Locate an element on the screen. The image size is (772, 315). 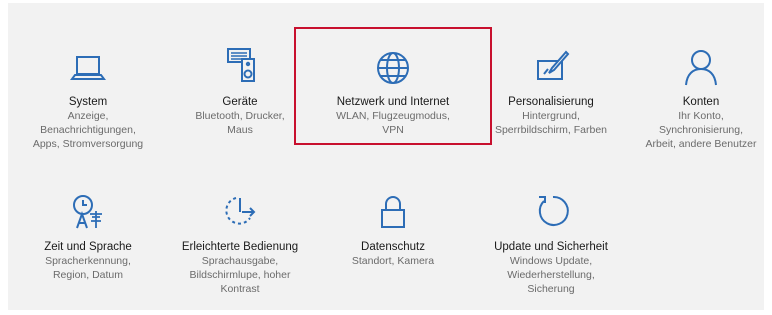
tile-privacy: Datenschutz Standort, Kamera is located at coordinates (393, 229).